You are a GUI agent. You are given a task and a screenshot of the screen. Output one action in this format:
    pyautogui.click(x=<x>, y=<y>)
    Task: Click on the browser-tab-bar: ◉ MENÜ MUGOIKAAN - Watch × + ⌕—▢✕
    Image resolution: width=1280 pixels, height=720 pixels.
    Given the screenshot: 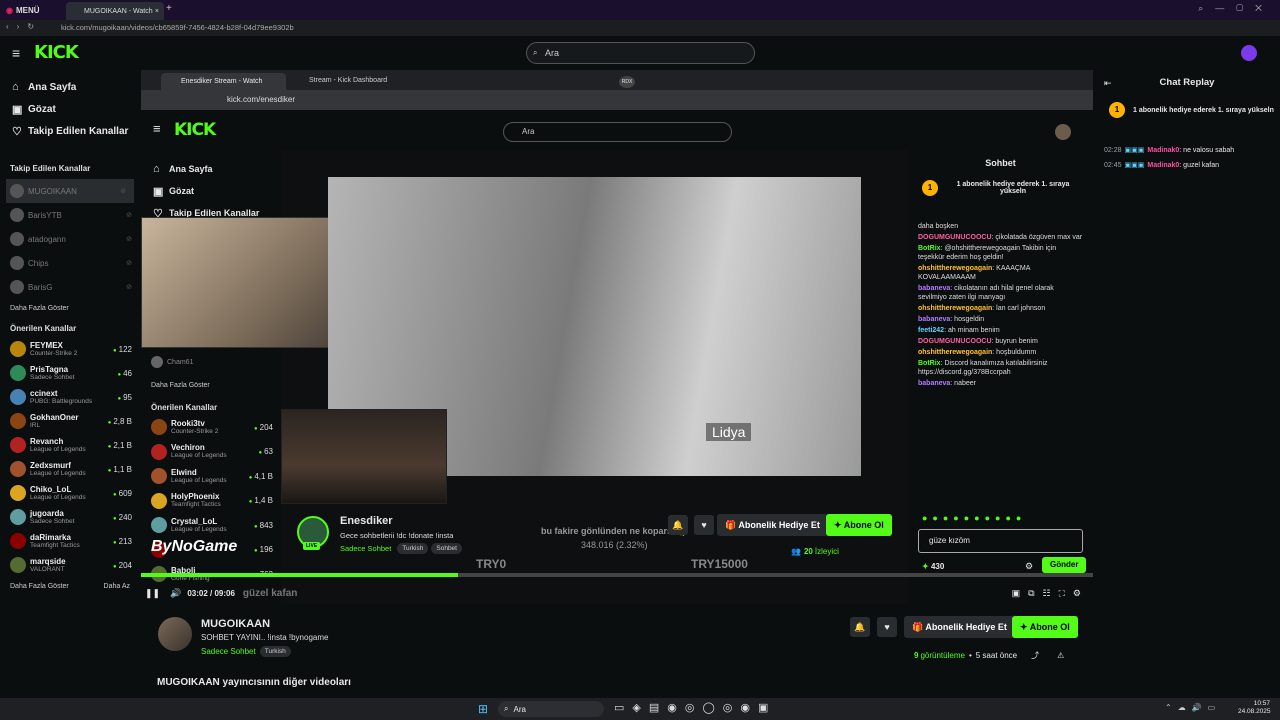 What is the action you would take?
    pyautogui.click(x=640, y=10)
    